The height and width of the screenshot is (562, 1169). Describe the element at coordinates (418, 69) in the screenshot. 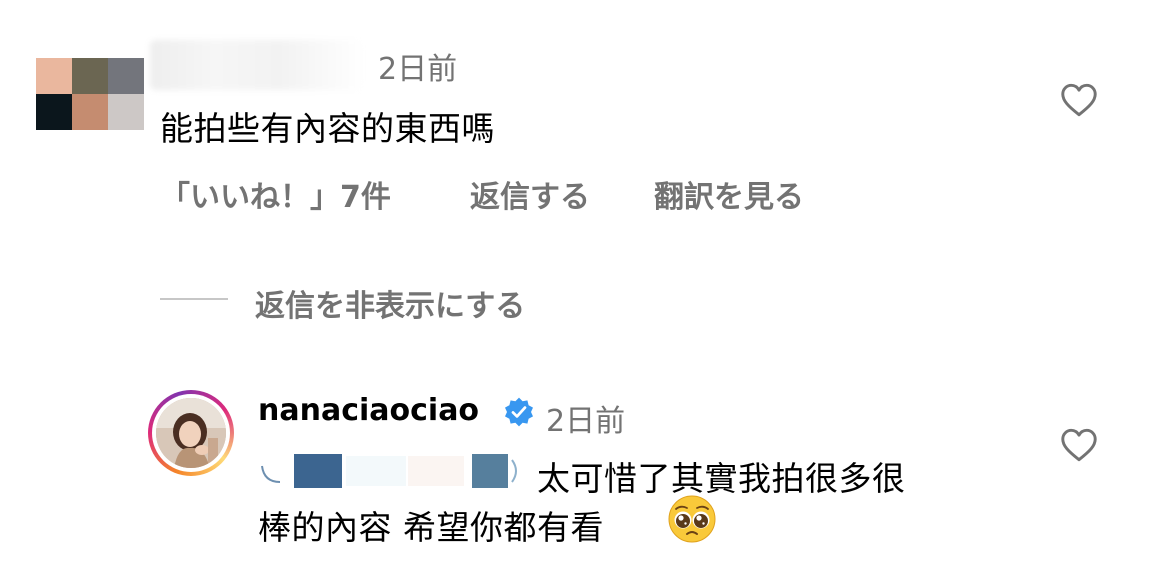

I see `comment-timestamp: 2日前` at that location.